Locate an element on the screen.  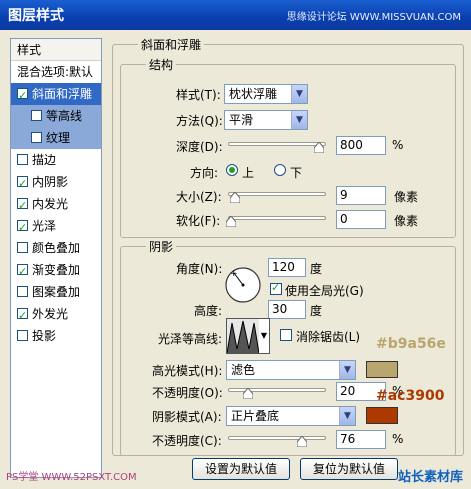
reset-default-button: 复位为默认值 is located at coordinates (349, 469).